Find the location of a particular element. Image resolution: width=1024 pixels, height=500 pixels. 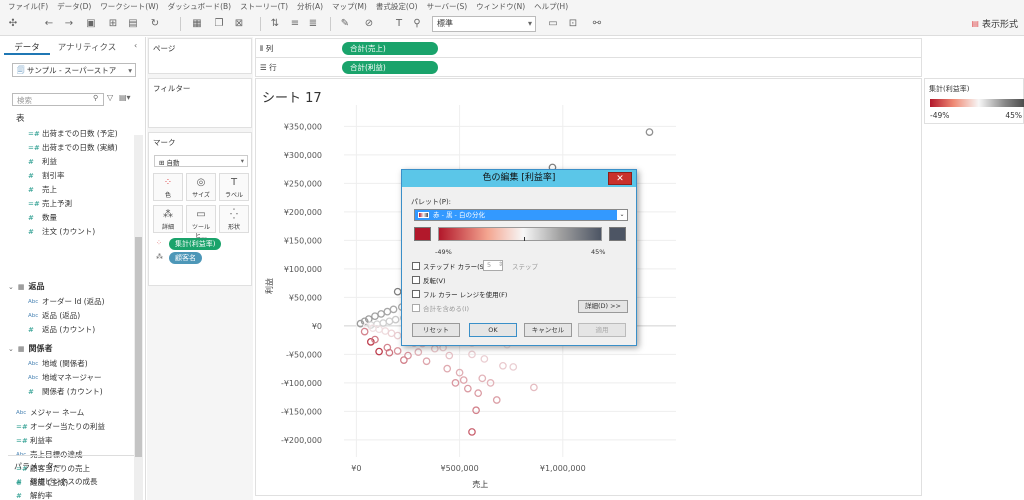

fit-select: 標準 ▾ is located at coordinates (484, 24).